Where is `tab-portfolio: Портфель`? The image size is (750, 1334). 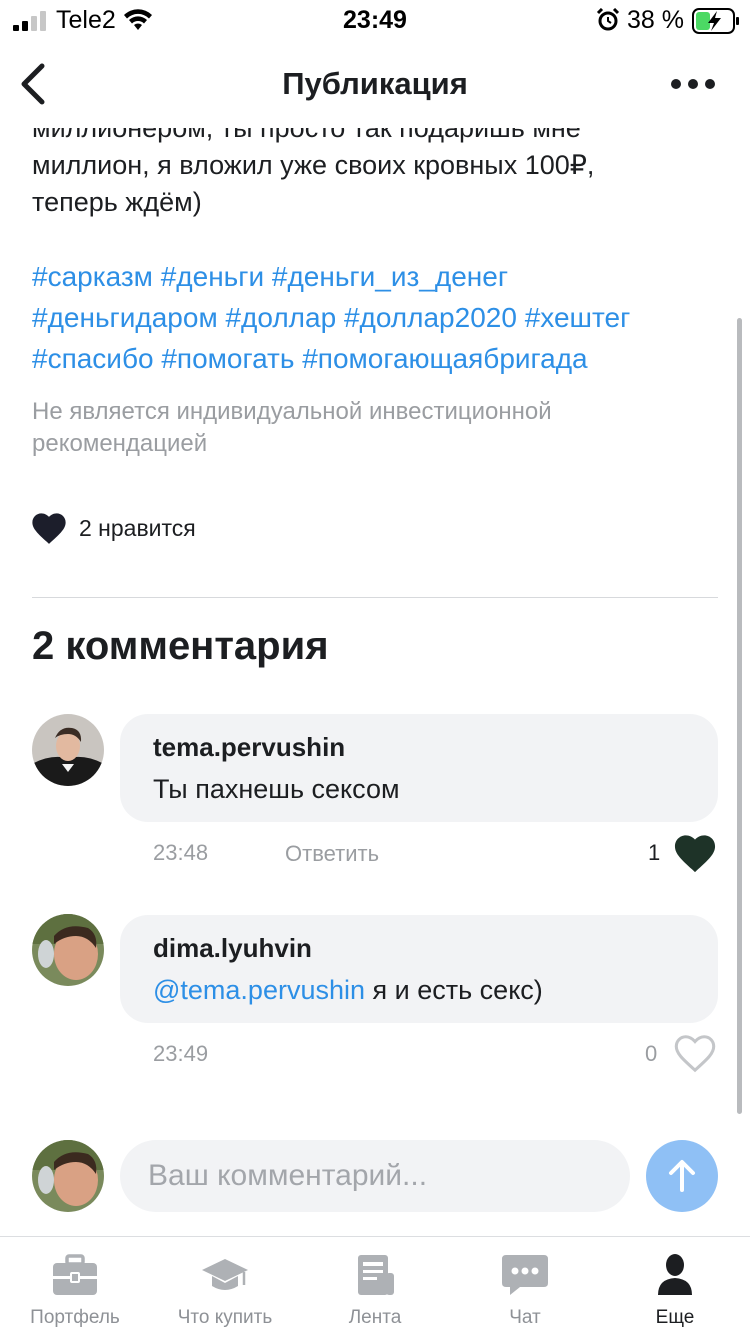 tab-portfolio: Портфель is located at coordinates (75, 1285).